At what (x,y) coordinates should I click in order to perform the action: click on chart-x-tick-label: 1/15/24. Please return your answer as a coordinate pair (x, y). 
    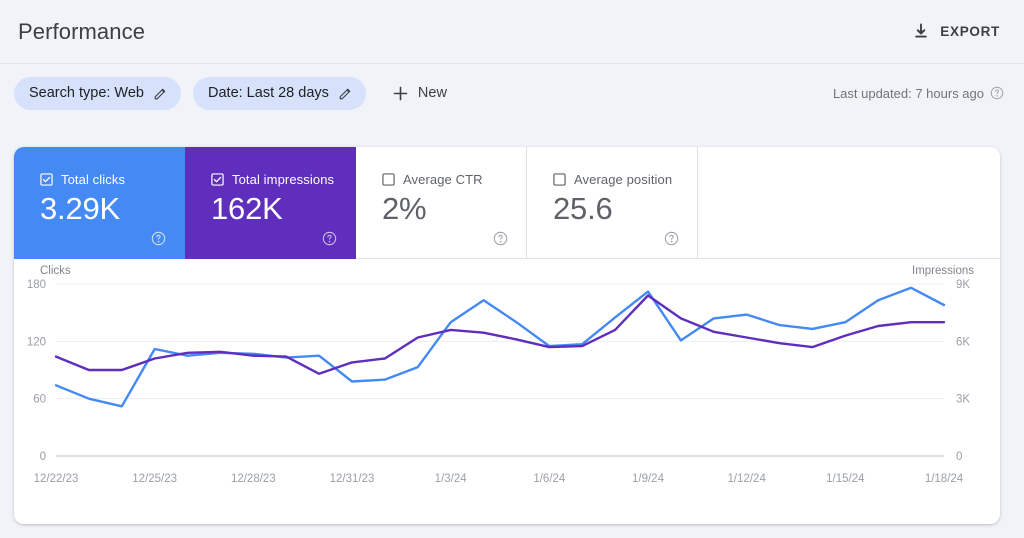
    Looking at the image, I should click on (845, 479).